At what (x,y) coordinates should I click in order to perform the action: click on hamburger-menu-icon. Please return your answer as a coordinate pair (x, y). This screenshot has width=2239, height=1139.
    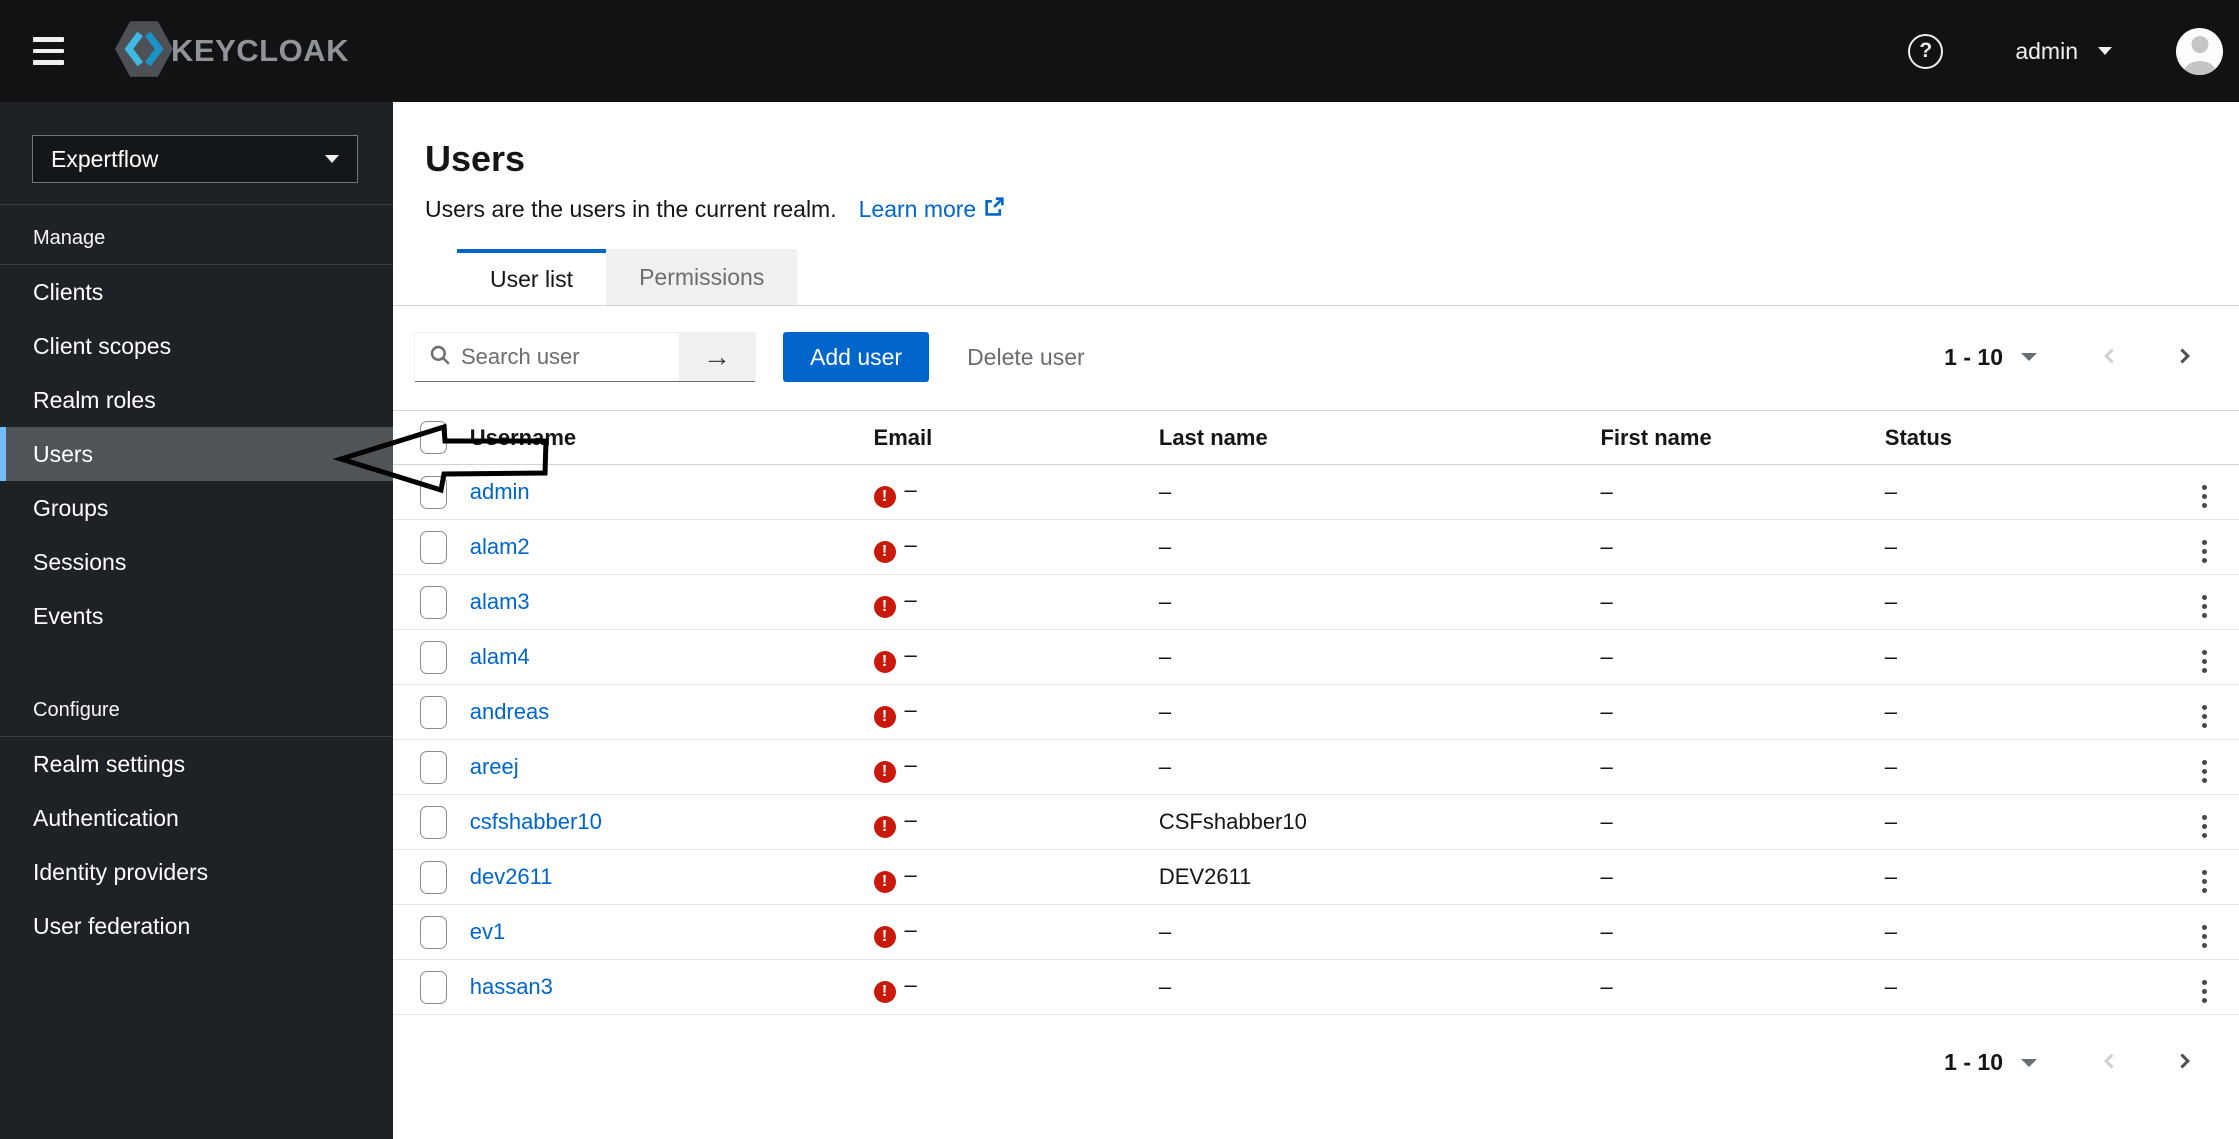
    Looking at the image, I should click on (56, 51).